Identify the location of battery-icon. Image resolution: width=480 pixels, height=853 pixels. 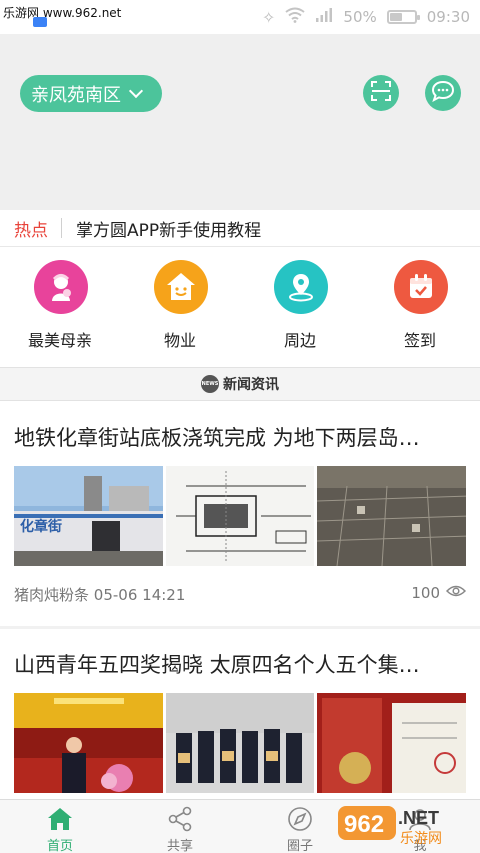
(403, 17).